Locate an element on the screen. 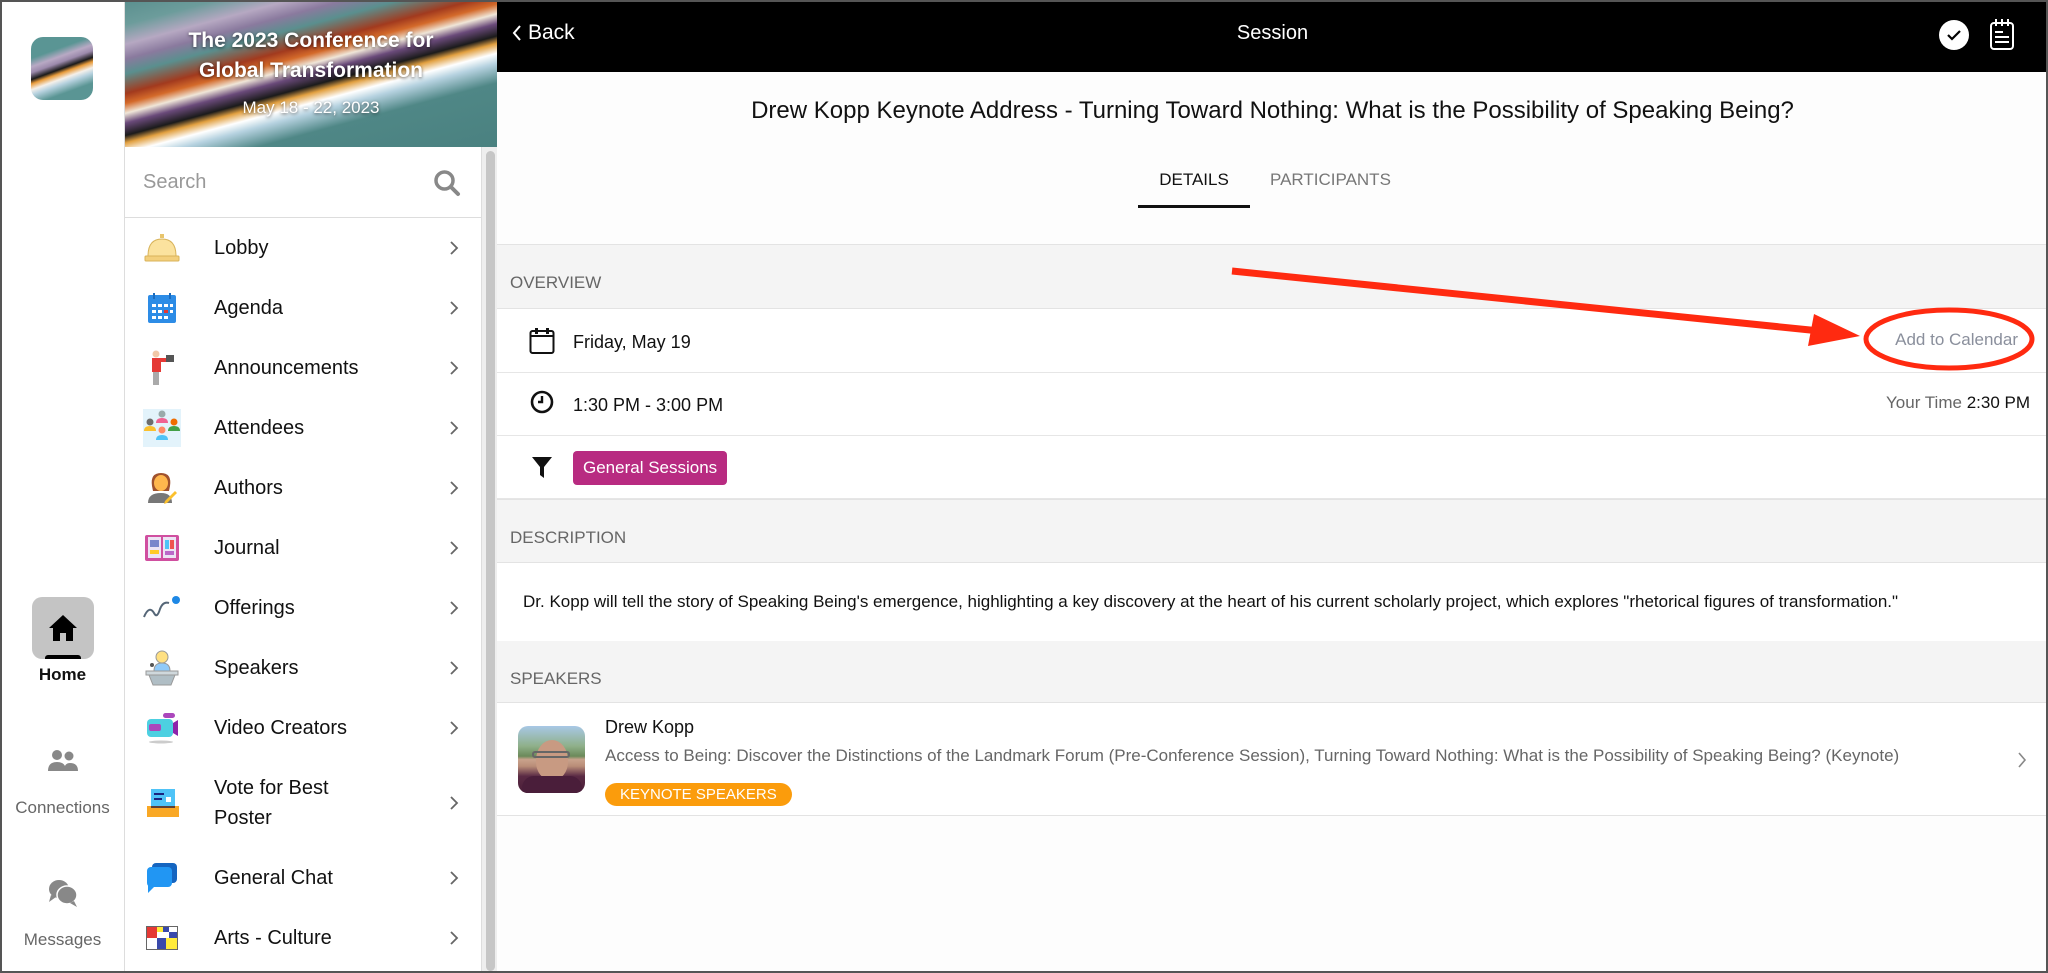  sidebar-item-speakers: Speakers is located at coordinates (303, 668).